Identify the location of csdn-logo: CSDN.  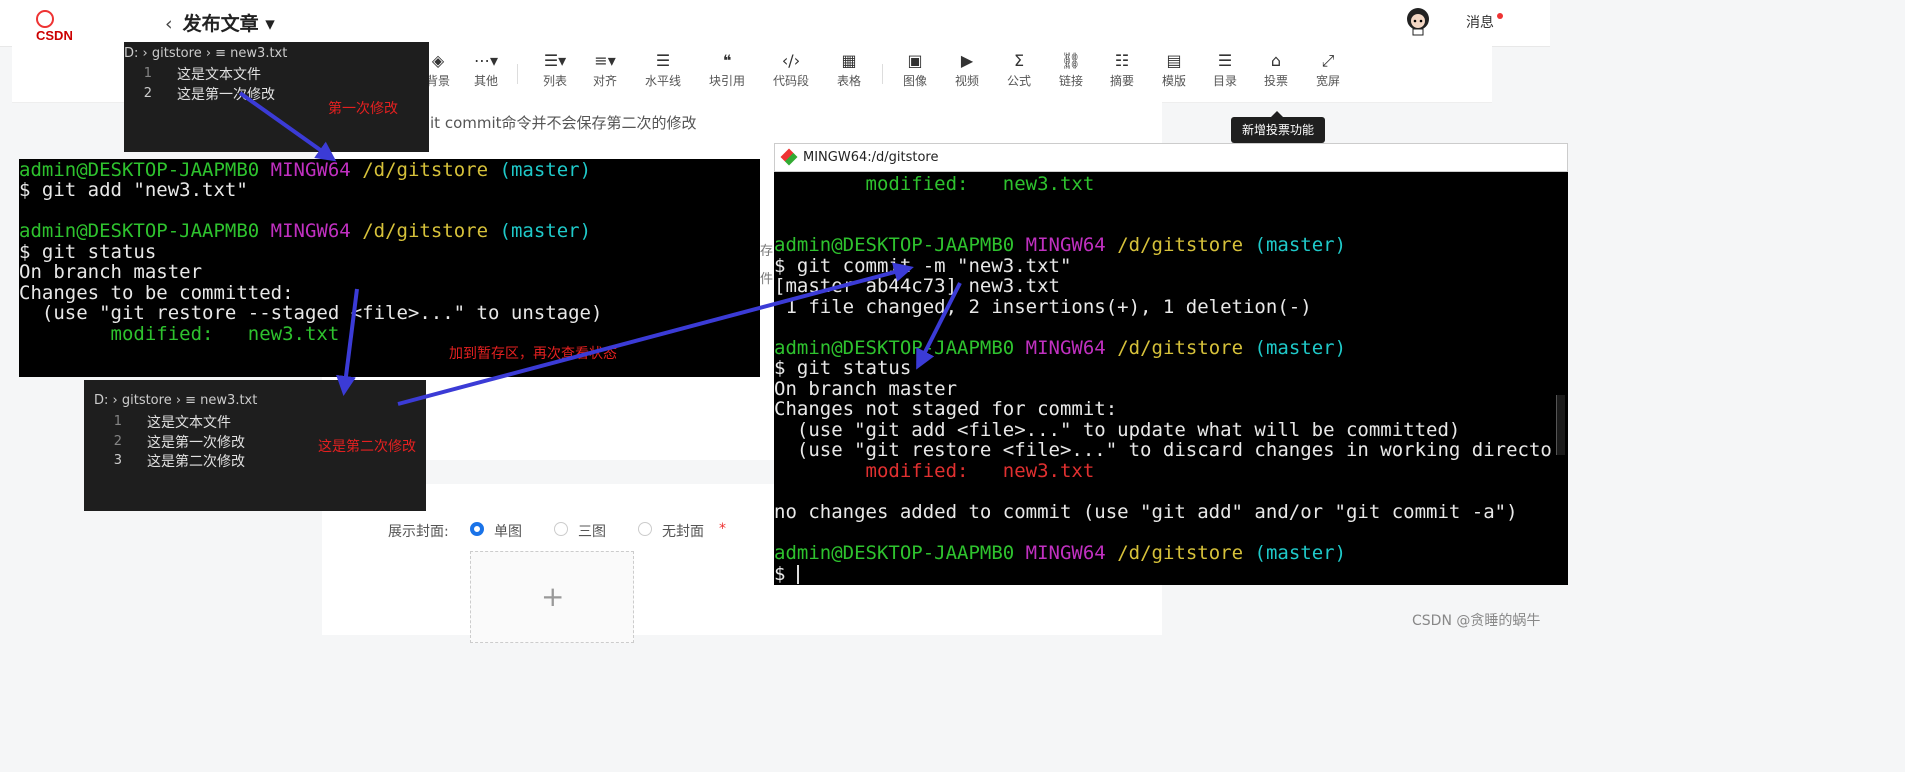
(55, 26).